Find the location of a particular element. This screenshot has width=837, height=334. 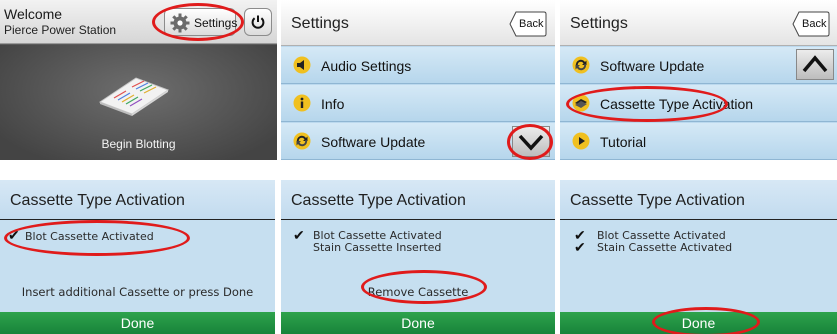

scroll-up-button is located at coordinates (815, 64).